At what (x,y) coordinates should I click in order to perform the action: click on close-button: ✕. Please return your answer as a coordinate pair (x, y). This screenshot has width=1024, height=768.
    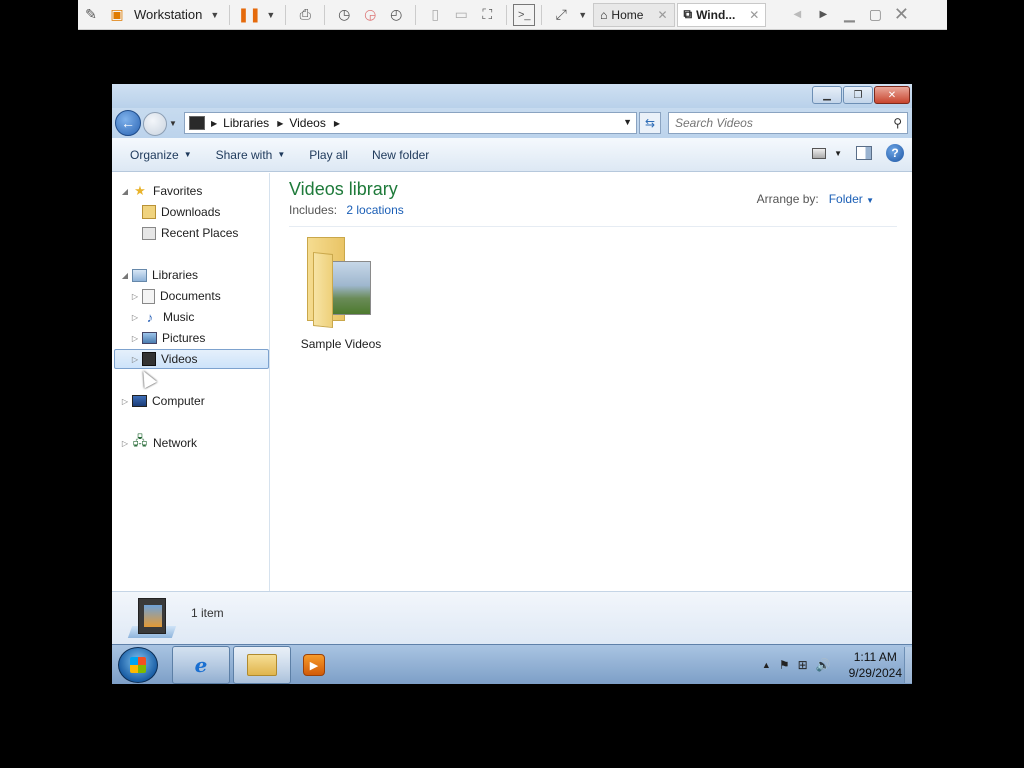
    Looking at the image, I should click on (892, 95).